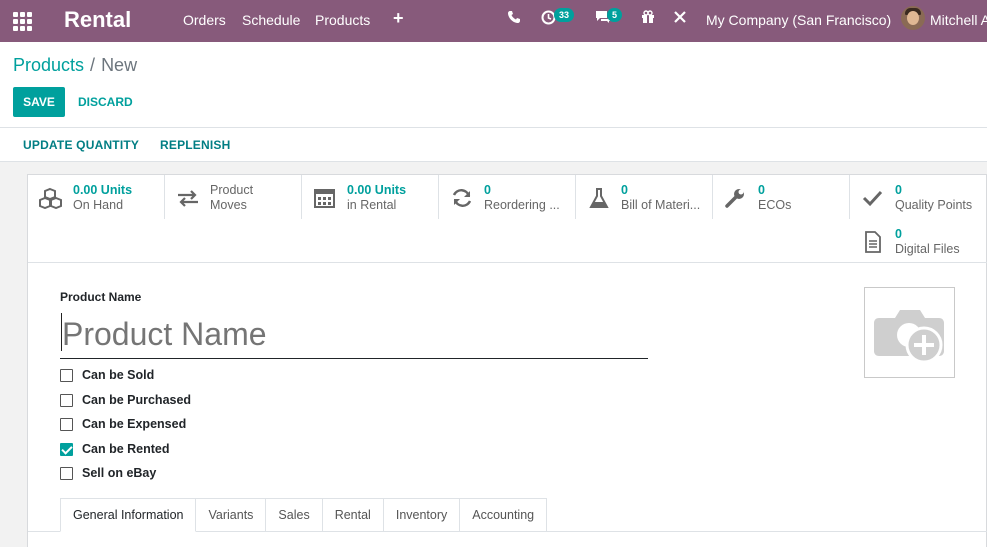 Image resolution: width=987 pixels, height=547 pixels. What do you see at coordinates (680, 19) in the screenshot?
I see `tools-icon` at bounding box center [680, 19].